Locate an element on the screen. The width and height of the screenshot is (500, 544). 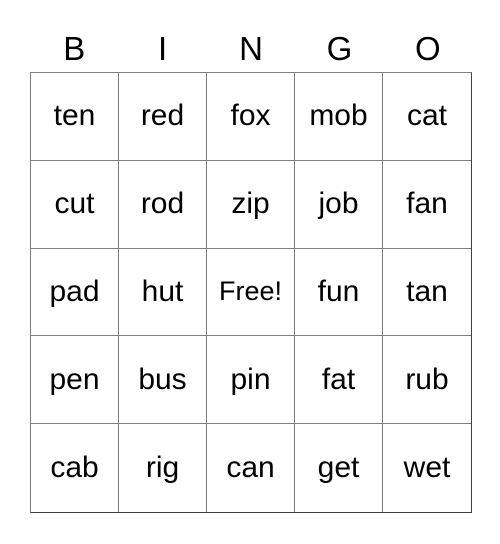
bingo-cell-label: fun is located at coordinates (338, 291).